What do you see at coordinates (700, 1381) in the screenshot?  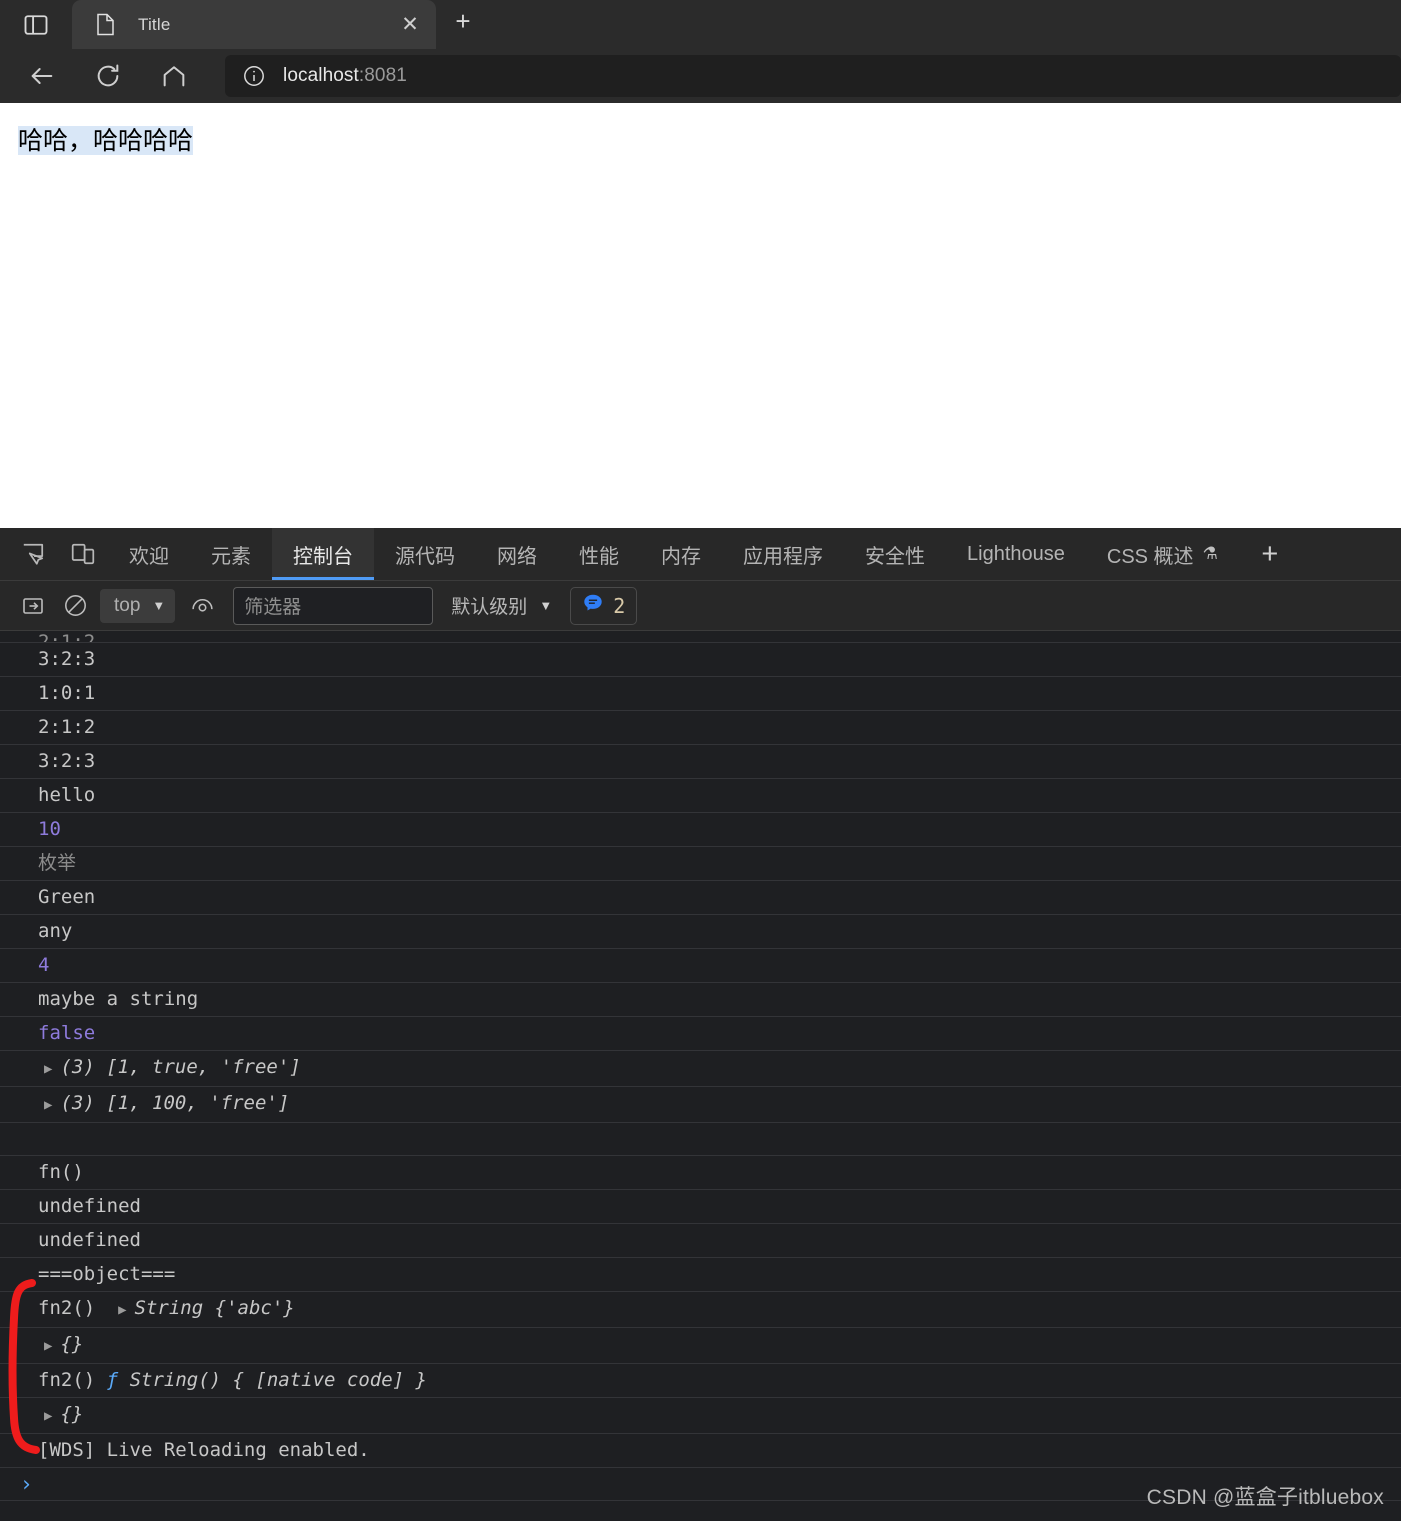 I see `log-row-native-function: fn2() ƒ String() { [native code] }` at bounding box center [700, 1381].